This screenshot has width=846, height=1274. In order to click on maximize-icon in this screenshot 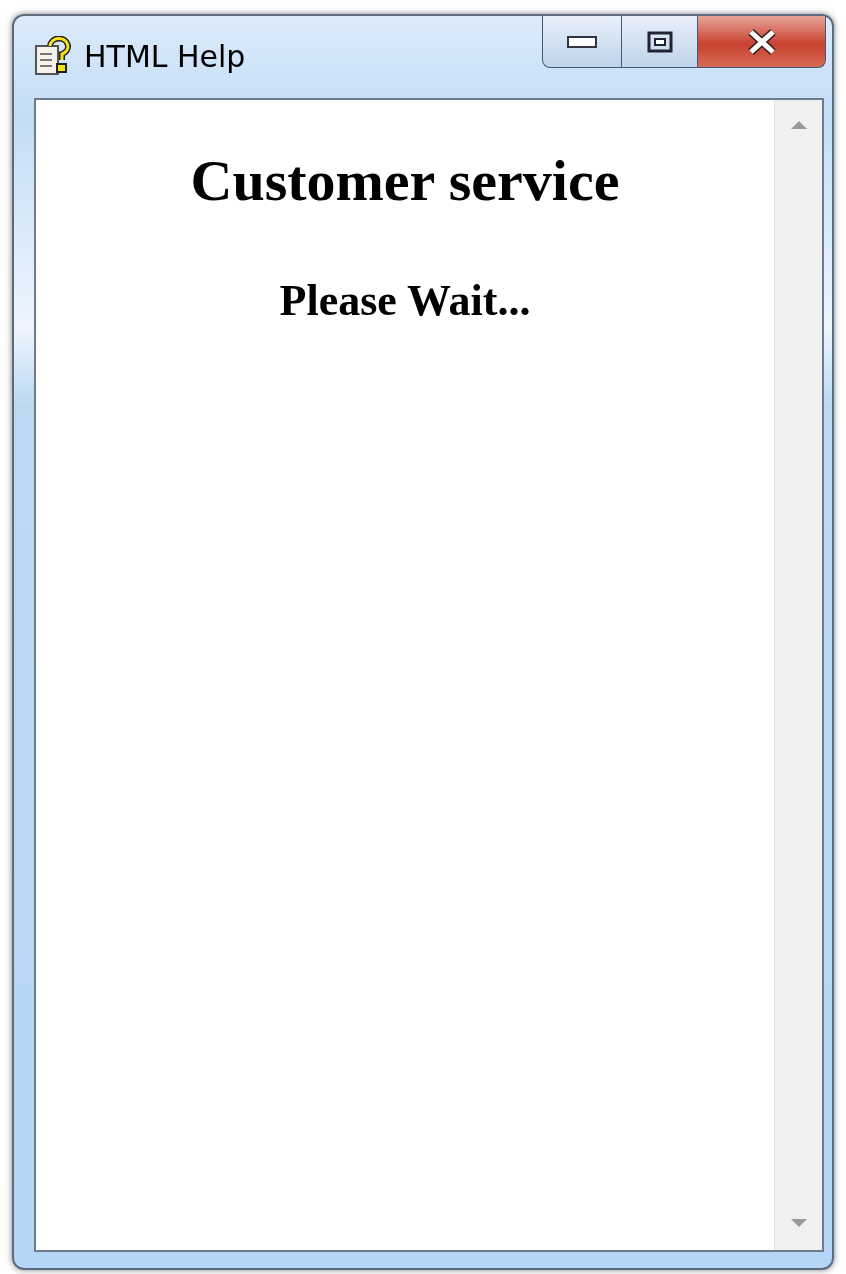, I will do `click(659, 41)`.